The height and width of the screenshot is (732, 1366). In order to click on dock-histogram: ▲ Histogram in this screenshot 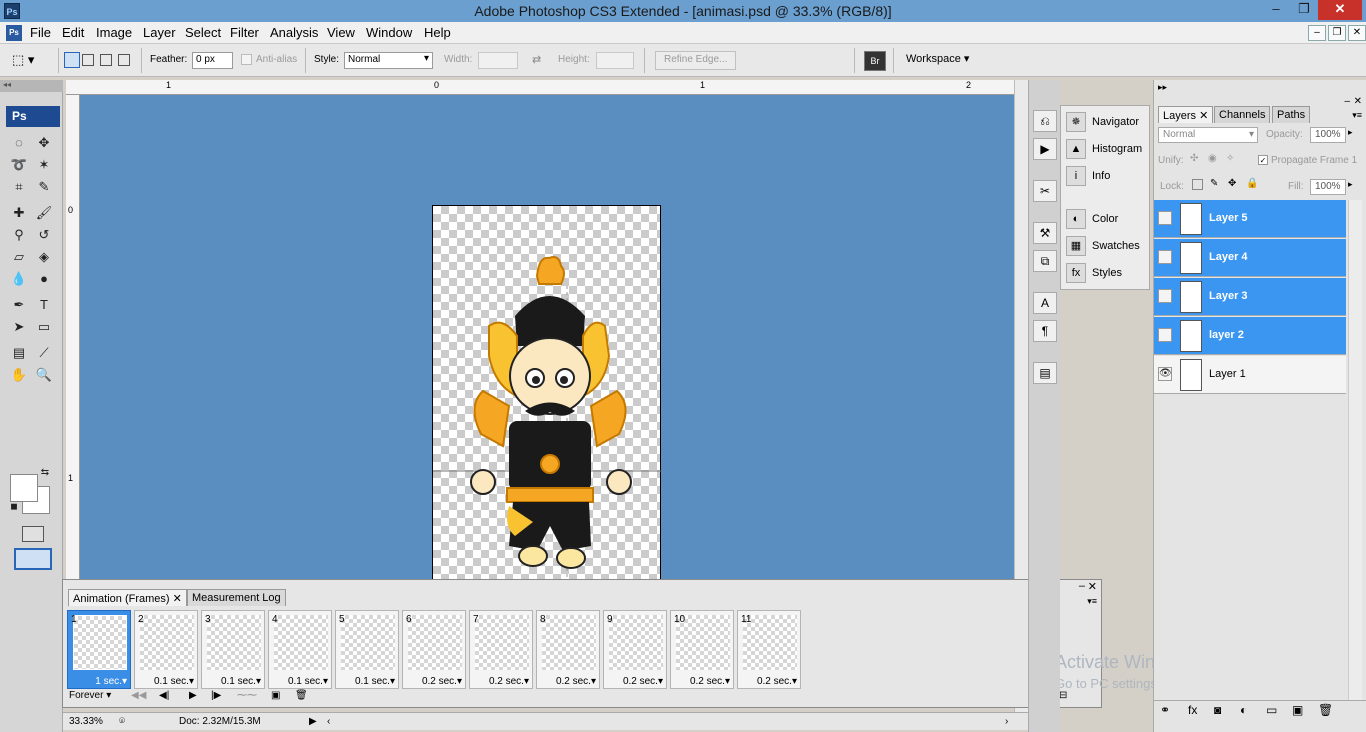, I will do `click(1106, 149)`.